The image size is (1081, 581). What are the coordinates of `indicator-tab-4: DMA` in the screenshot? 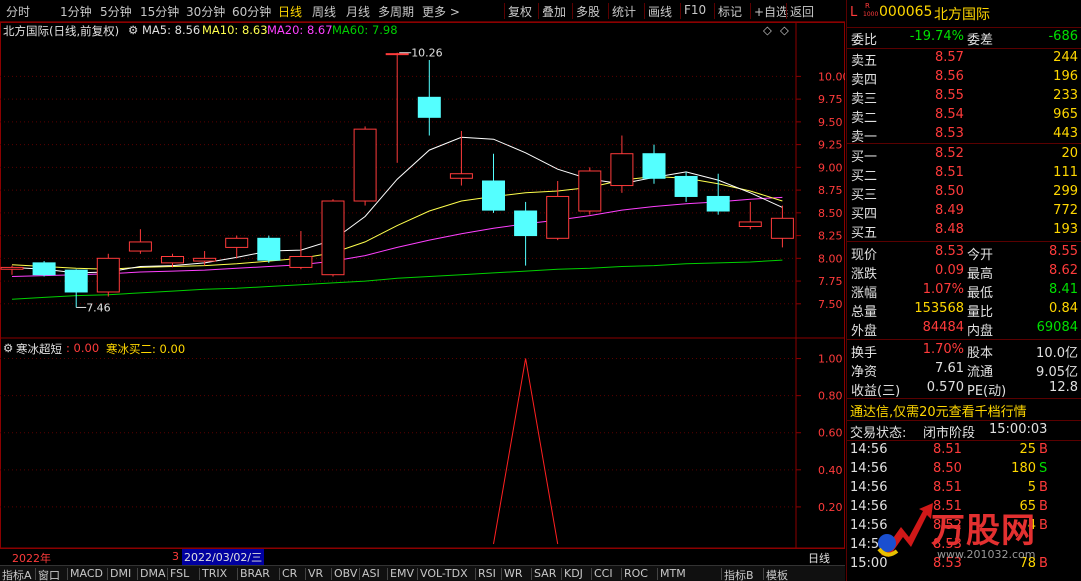 It's located at (153, 573).